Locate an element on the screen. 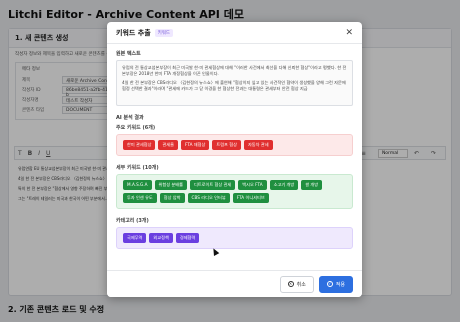  keyword-chip: CBS 라디오 인터뷰 is located at coordinates (208, 198).